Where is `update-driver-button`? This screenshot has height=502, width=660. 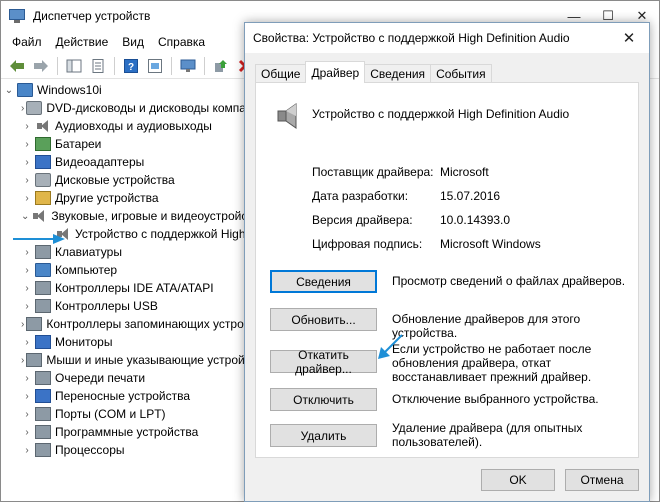
update-driver-button is located at coordinates (220, 66).